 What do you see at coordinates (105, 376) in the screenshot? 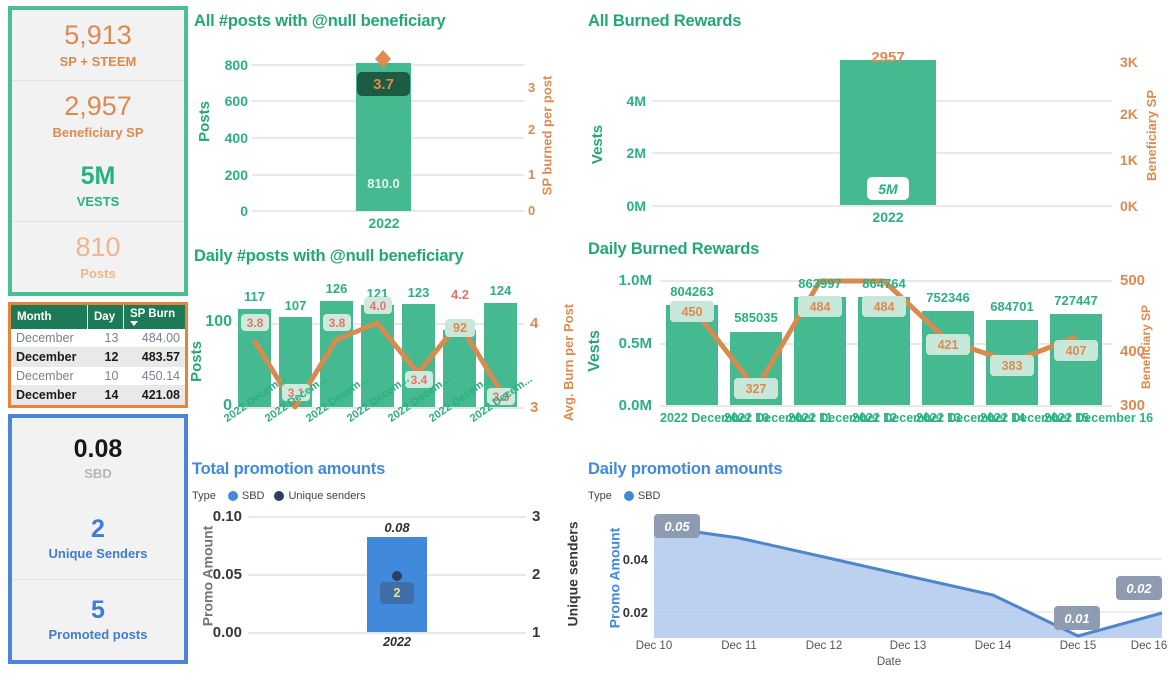
I see `cell-day: 10` at bounding box center [105, 376].